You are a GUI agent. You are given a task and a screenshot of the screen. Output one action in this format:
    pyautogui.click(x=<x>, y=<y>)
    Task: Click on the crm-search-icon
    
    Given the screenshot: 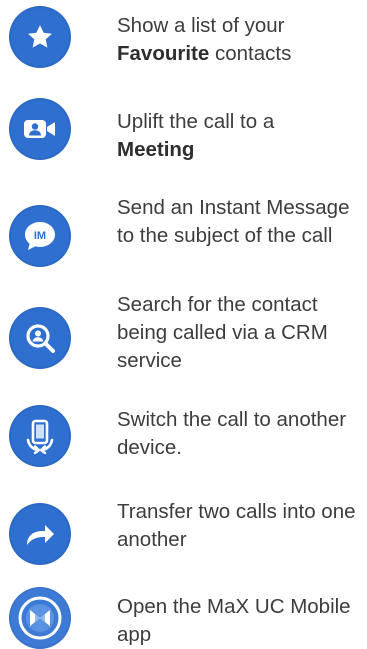 What is the action you would take?
    pyautogui.click(x=40, y=338)
    